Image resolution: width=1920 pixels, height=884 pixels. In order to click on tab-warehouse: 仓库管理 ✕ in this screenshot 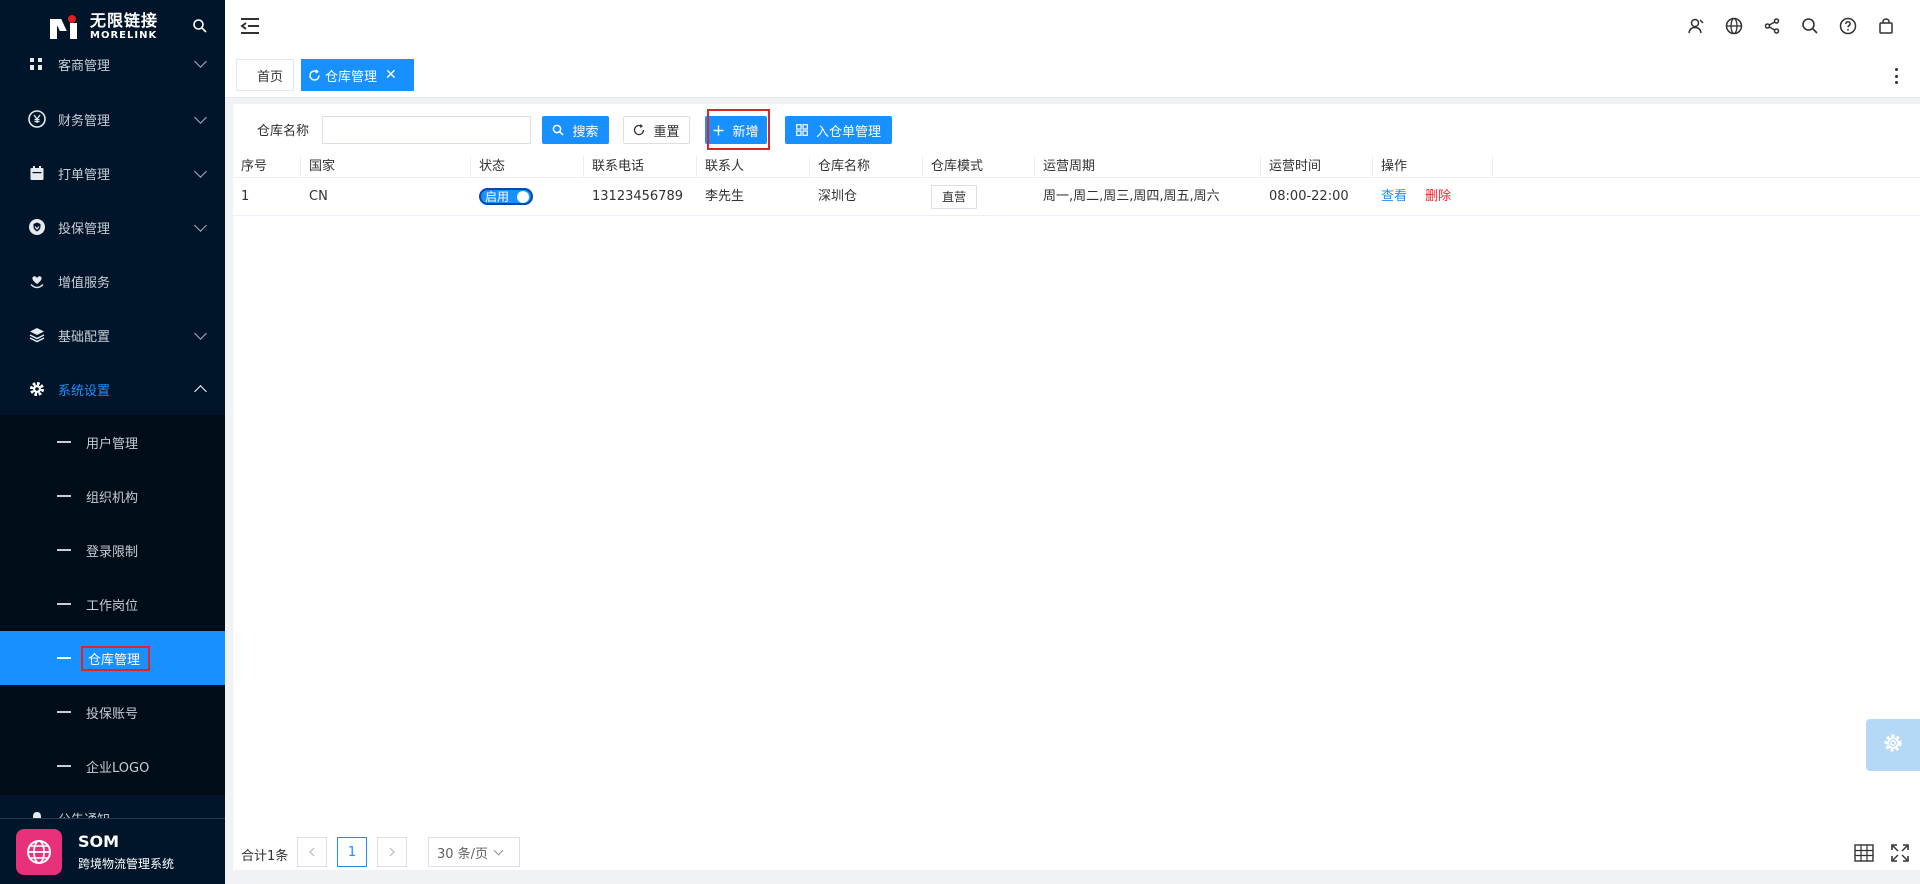, I will do `click(357, 75)`.